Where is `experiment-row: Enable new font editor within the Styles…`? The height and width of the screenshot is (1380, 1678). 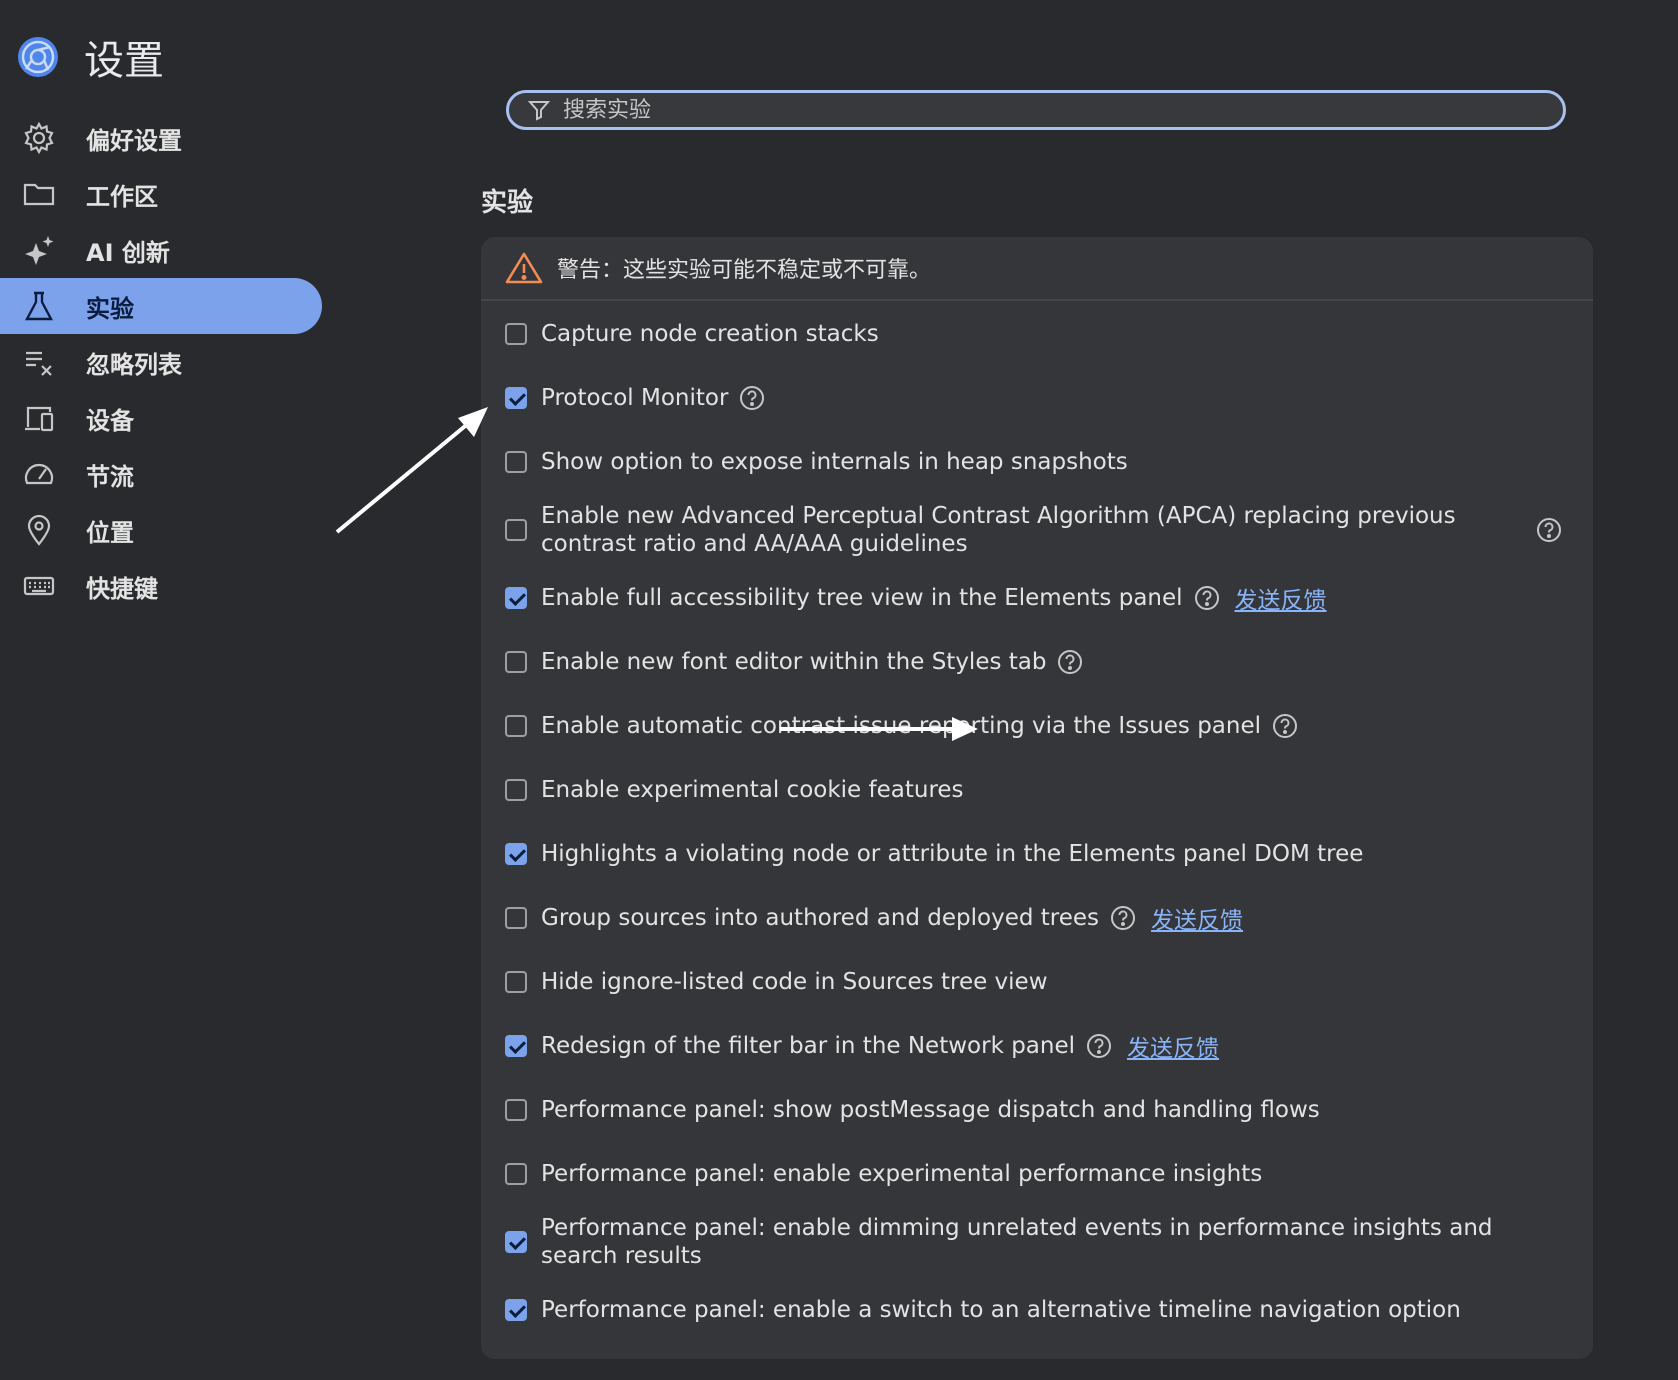 experiment-row: Enable new font editor within the Styles… is located at coordinates (1037, 662).